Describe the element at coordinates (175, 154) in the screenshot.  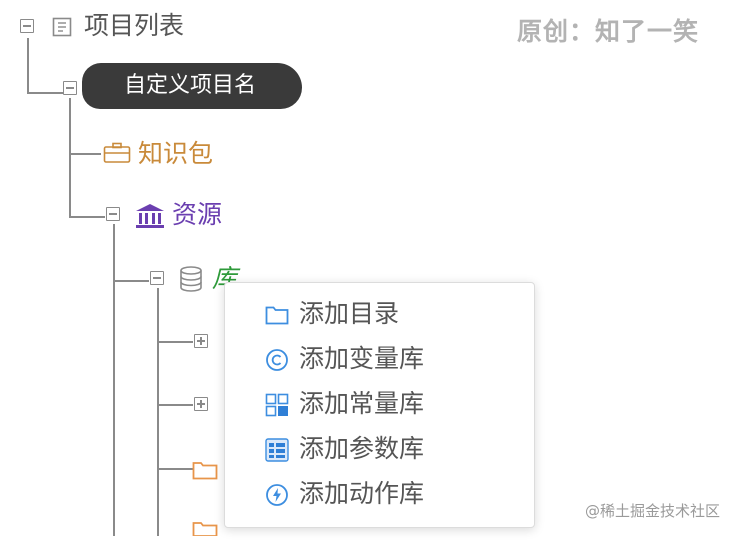
I see `knowledge-pack-label: 知识包` at that location.